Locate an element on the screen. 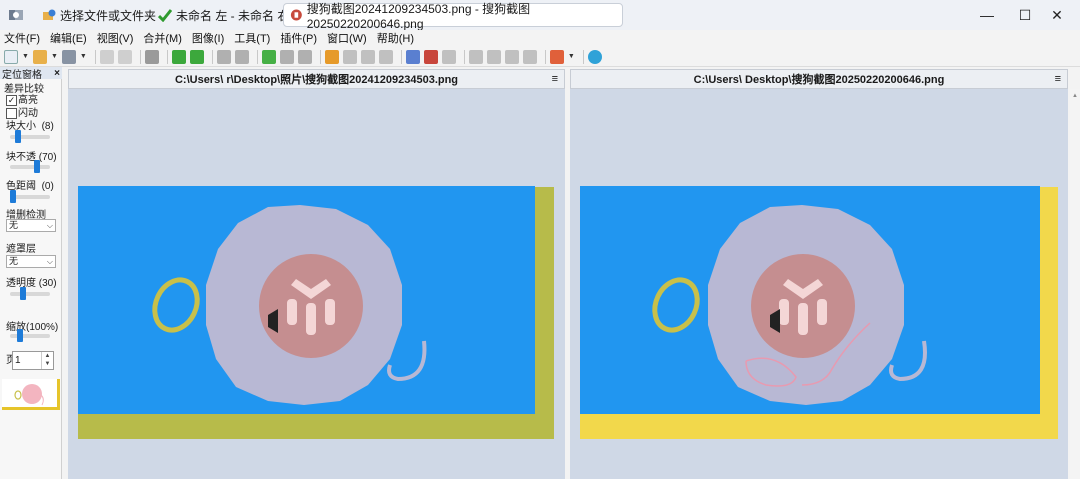 The image size is (1080, 479). options-icon is located at coordinates (556, 56).